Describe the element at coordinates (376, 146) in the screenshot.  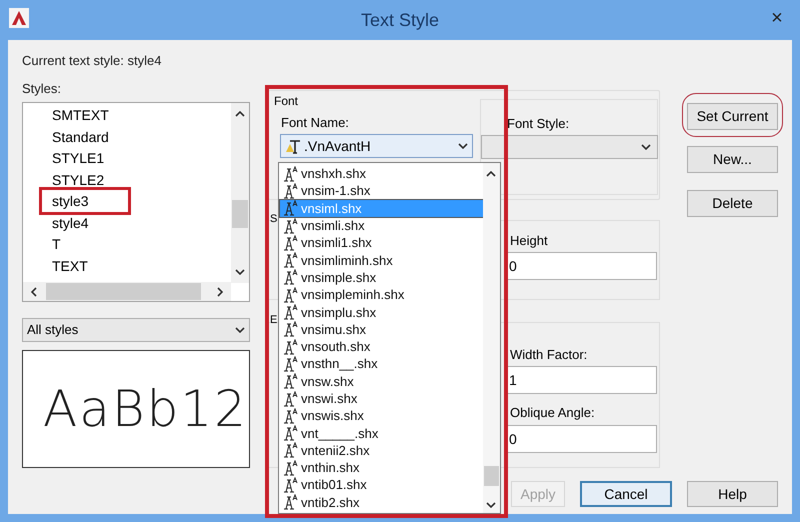
I see `font-name-dropdown: .VnAvantH` at that location.